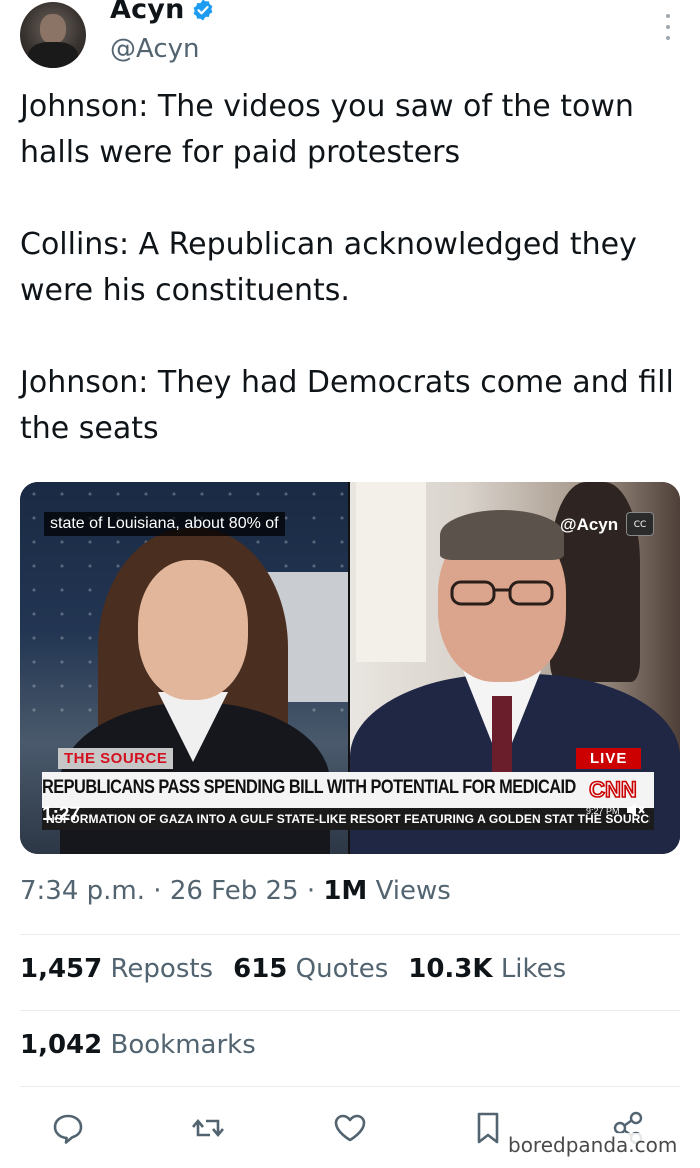  I want to click on views-label: Views, so click(413, 891).